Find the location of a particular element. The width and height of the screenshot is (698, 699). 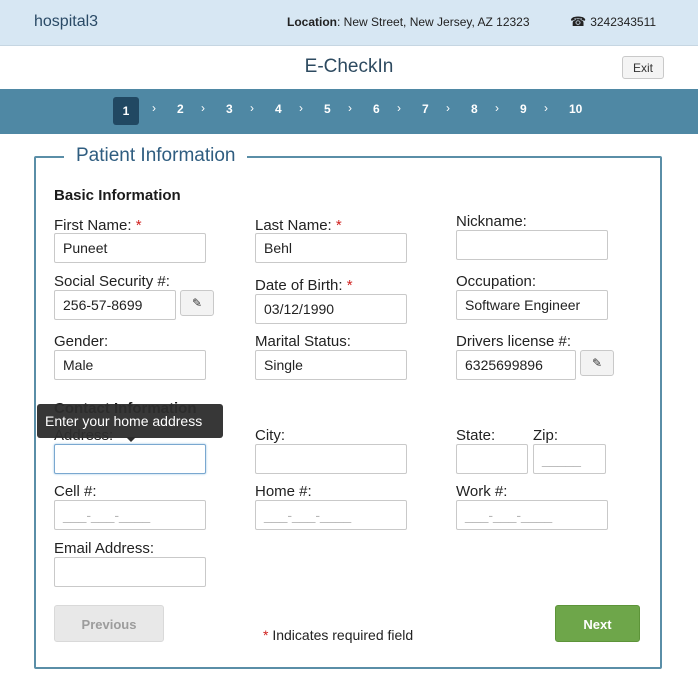

basic-info-heading: Basic Information is located at coordinates (117, 195).